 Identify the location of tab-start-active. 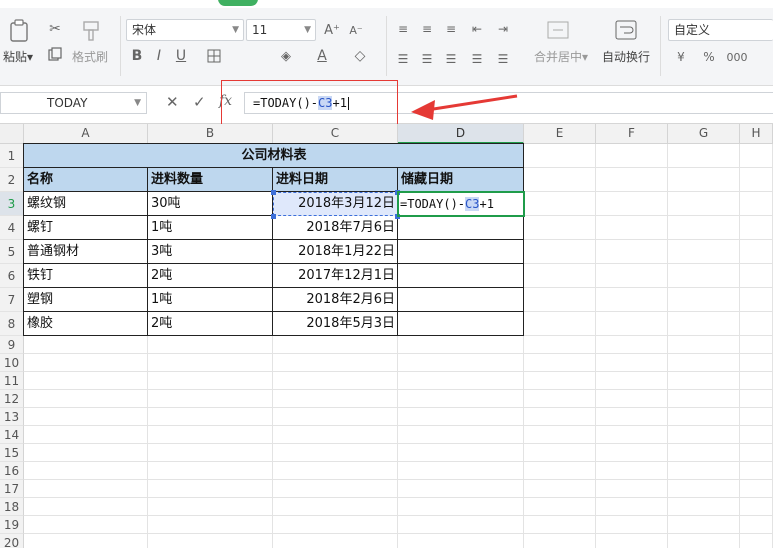
(238, 3).